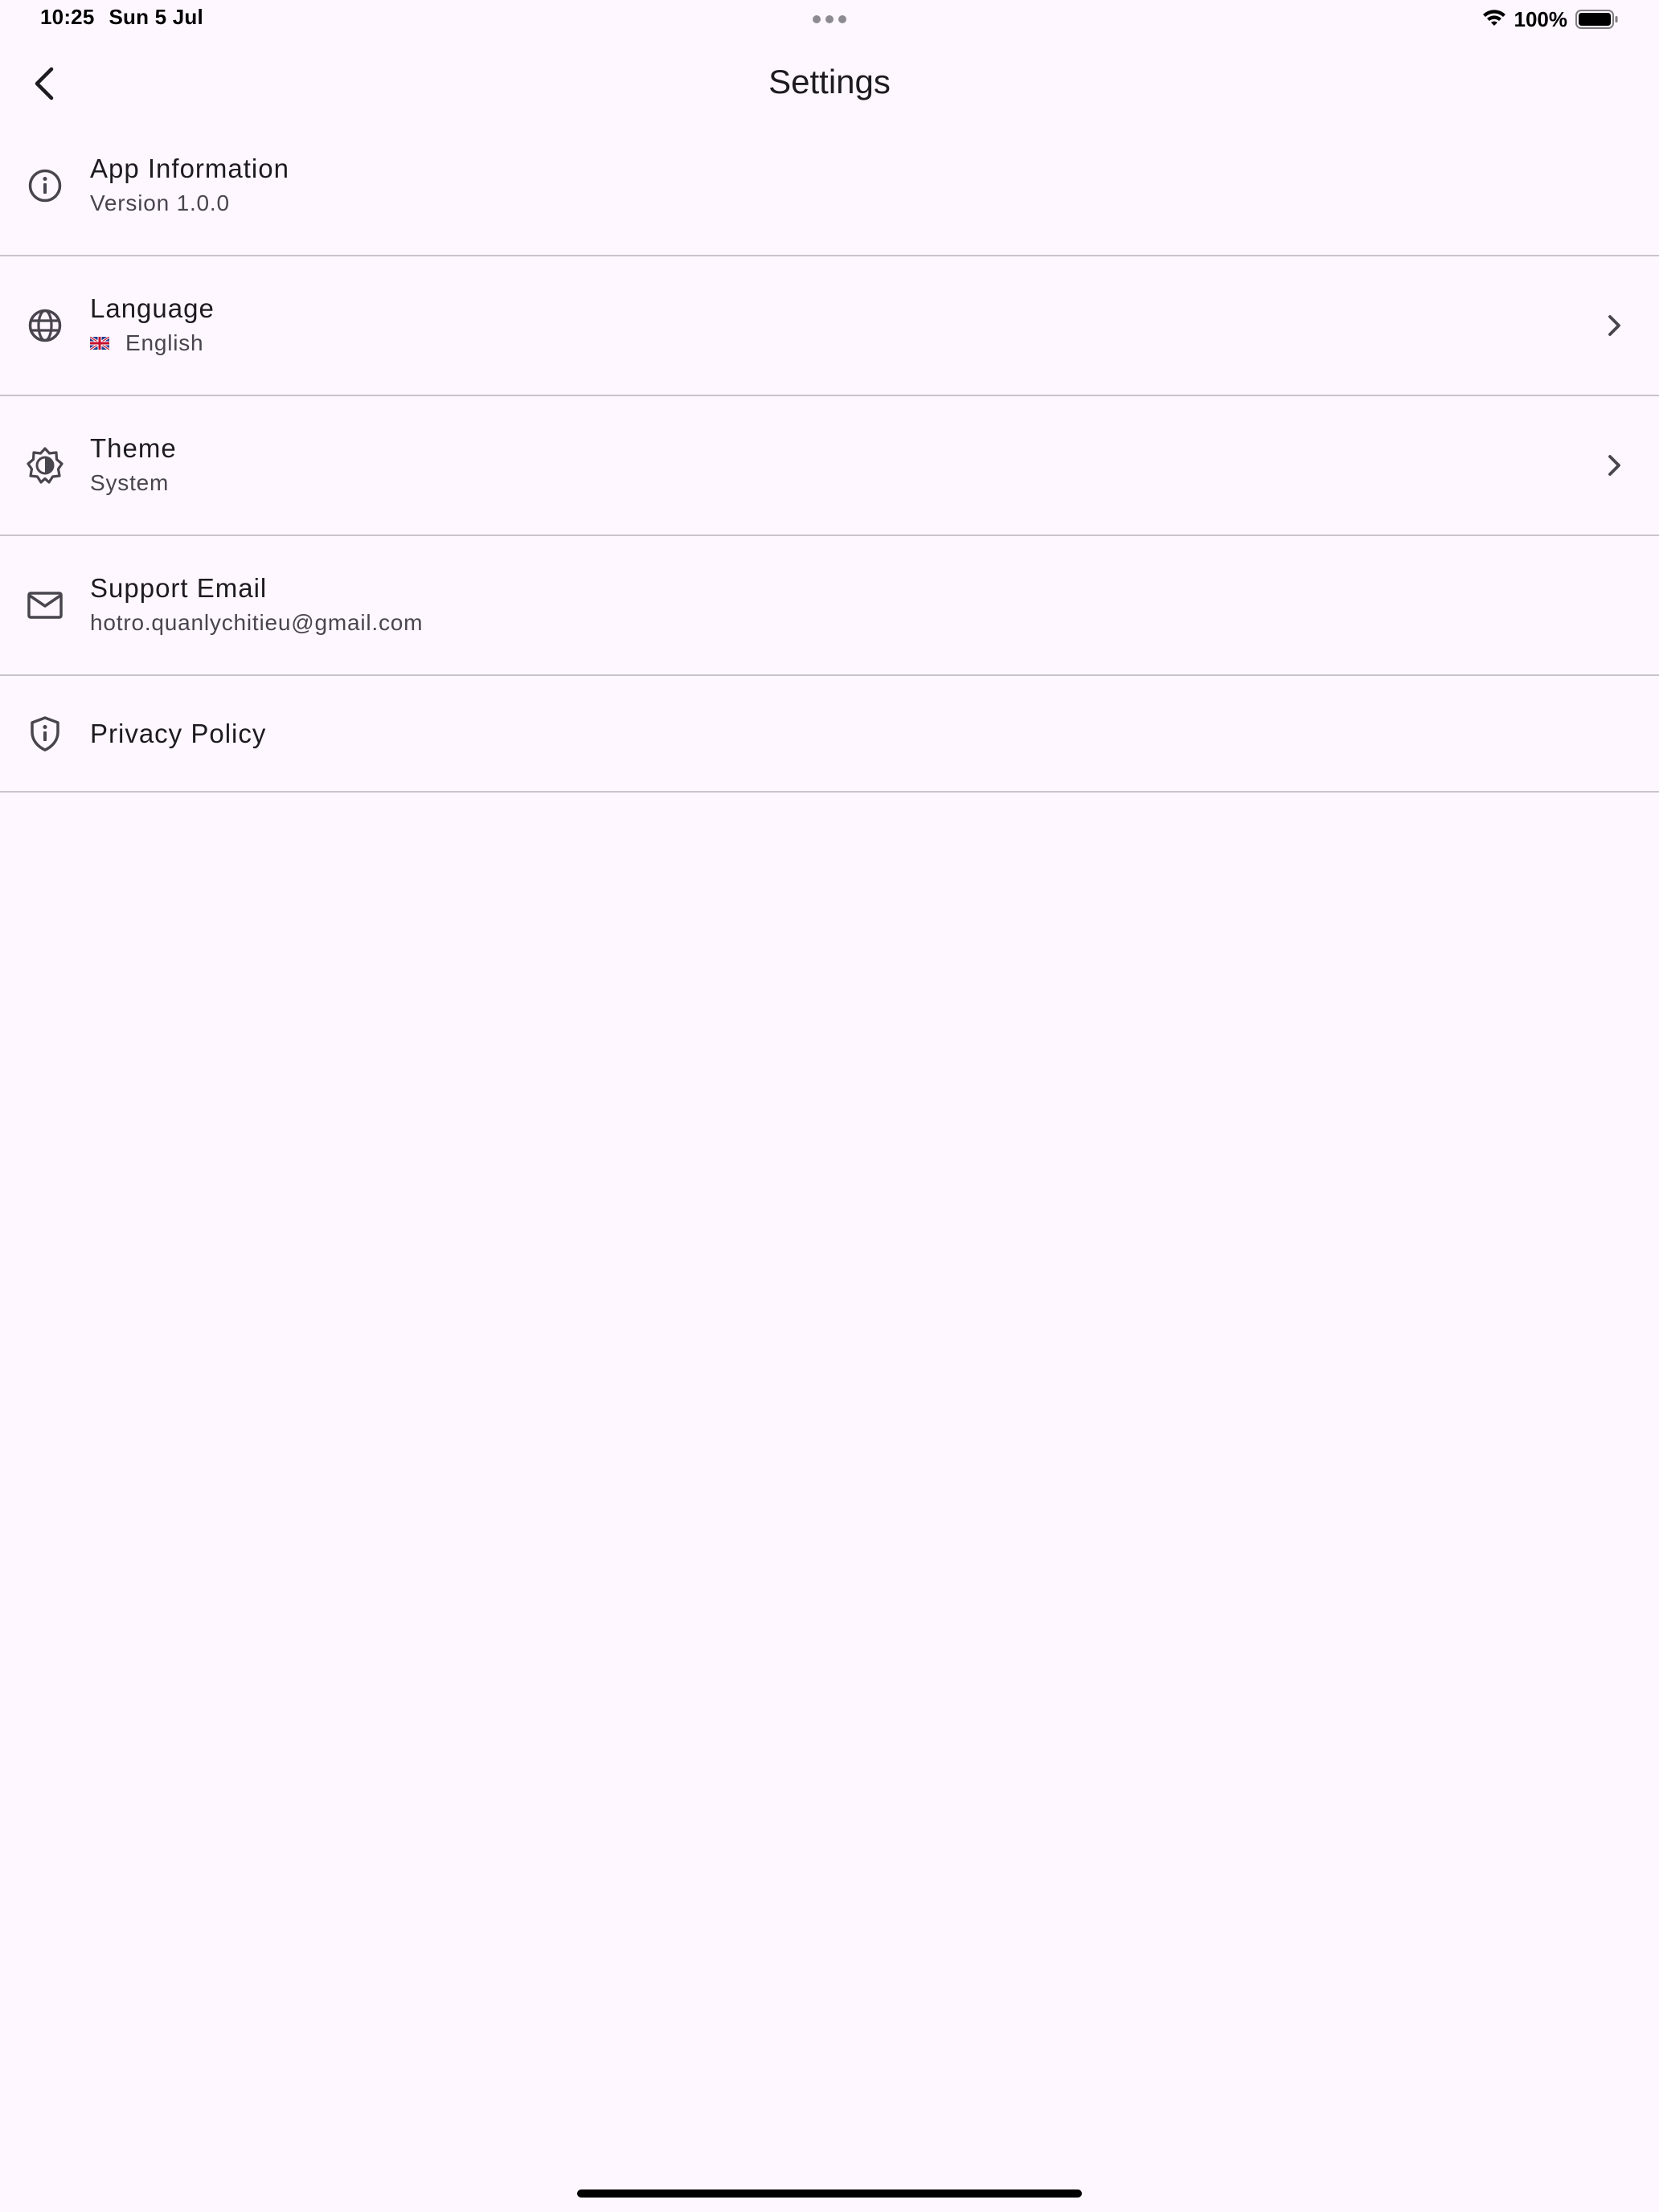  Describe the element at coordinates (1596, 19) in the screenshot. I see `battery-icon` at that location.